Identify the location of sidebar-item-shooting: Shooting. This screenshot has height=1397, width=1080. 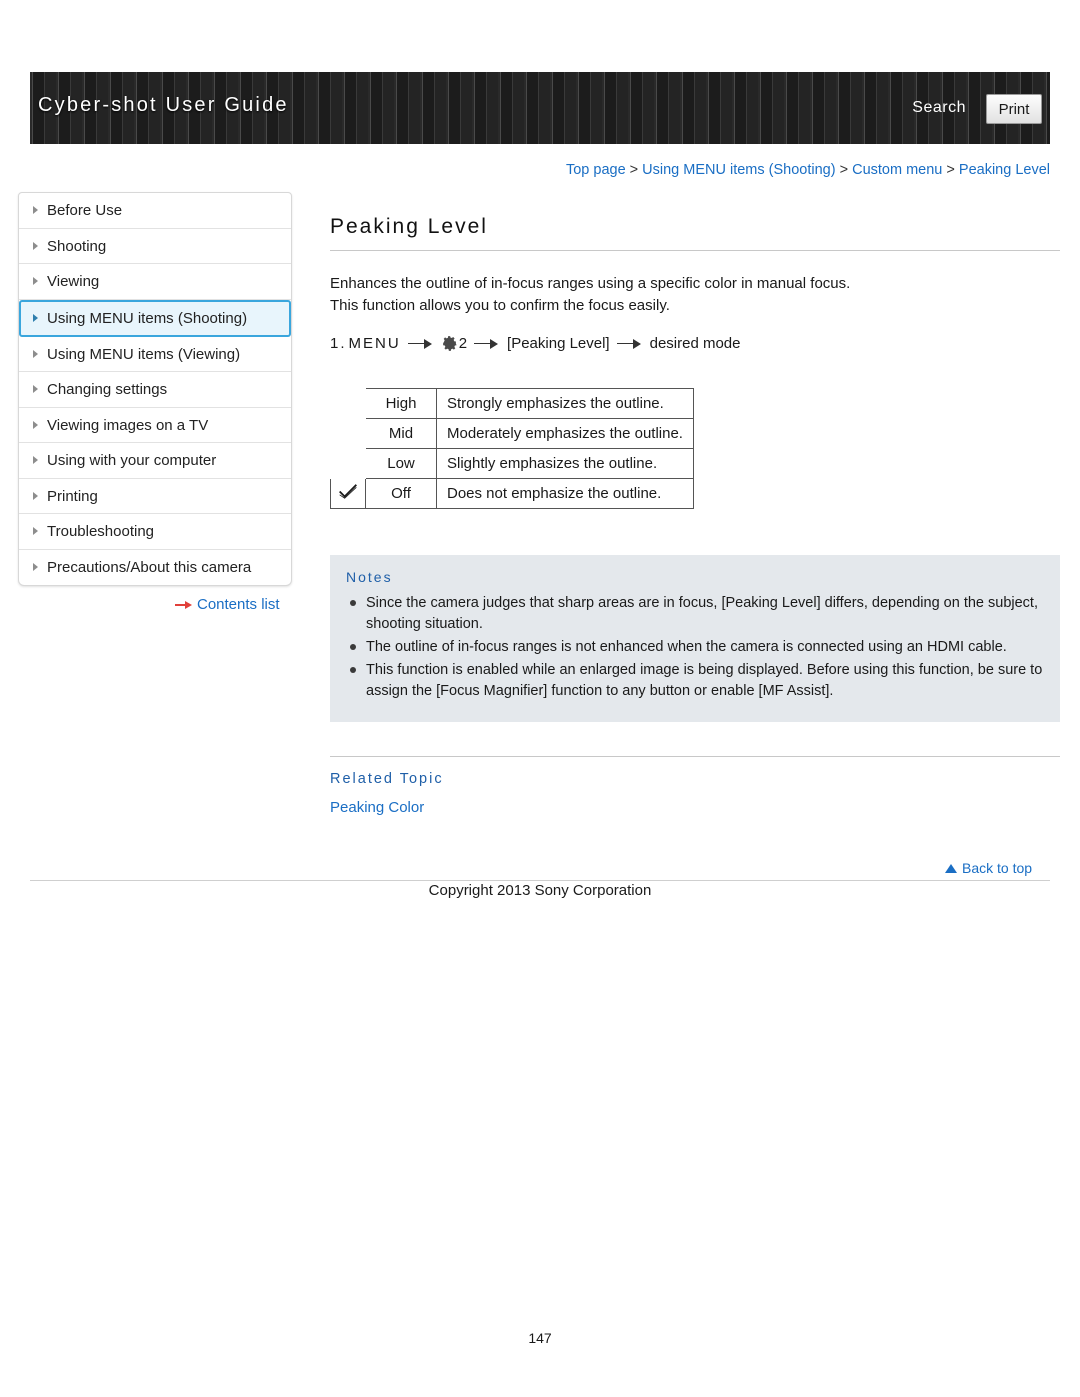
(155, 246).